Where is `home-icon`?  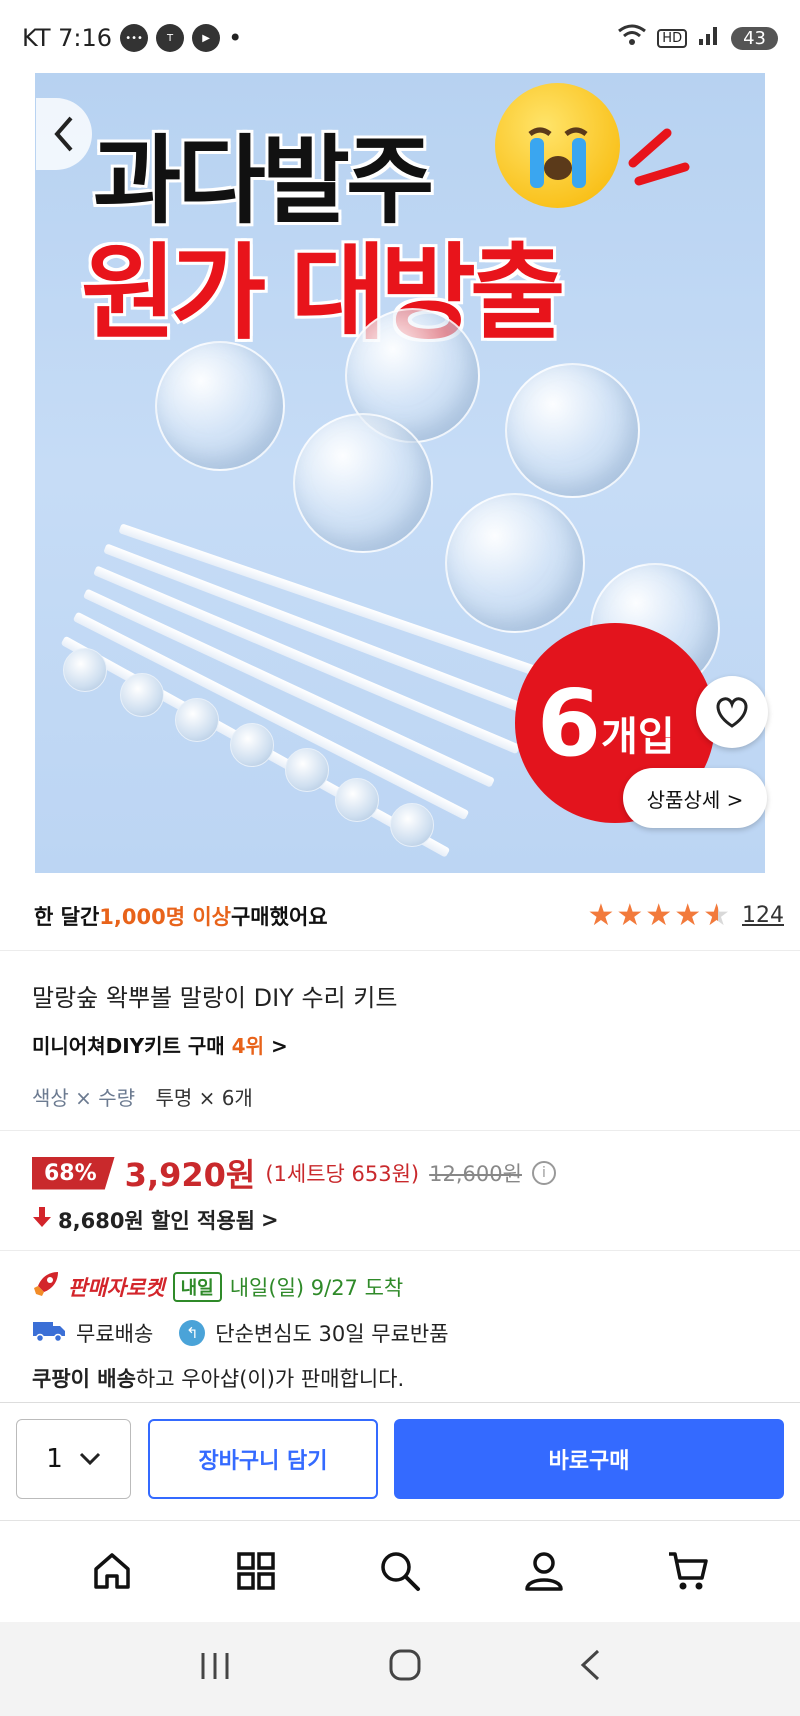 home-icon is located at coordinates (112, 1571).